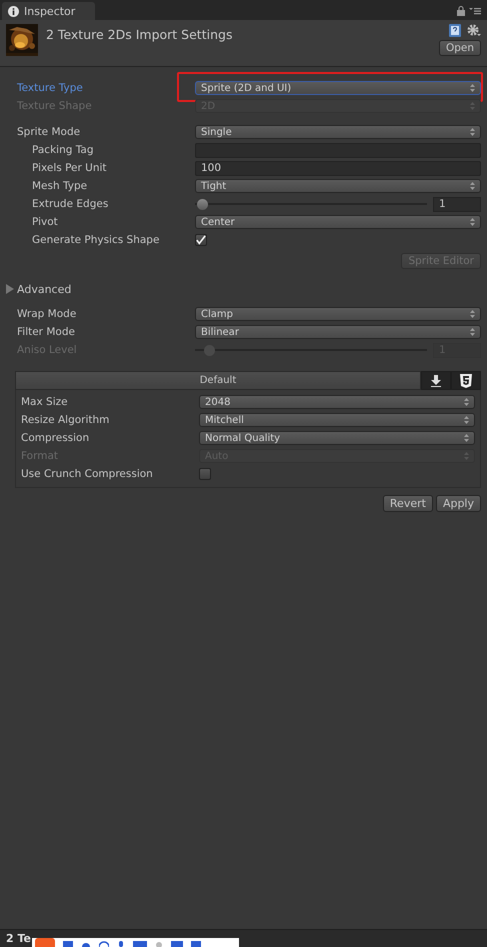 The image size is (487, 947). What do you see at coordinates (65, 420) in the screenshot?
I see `field-label: Resize Algorithm` at bounding box center [65, 420].